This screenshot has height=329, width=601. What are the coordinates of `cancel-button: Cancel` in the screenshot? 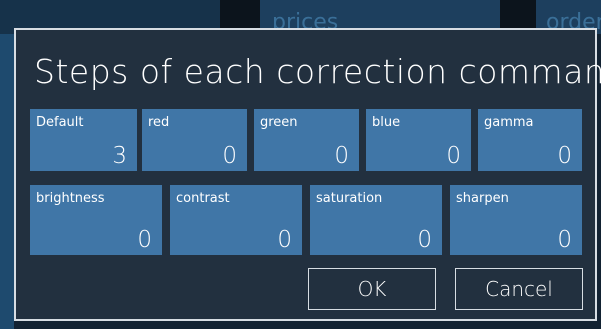 It's located at (519, 289).